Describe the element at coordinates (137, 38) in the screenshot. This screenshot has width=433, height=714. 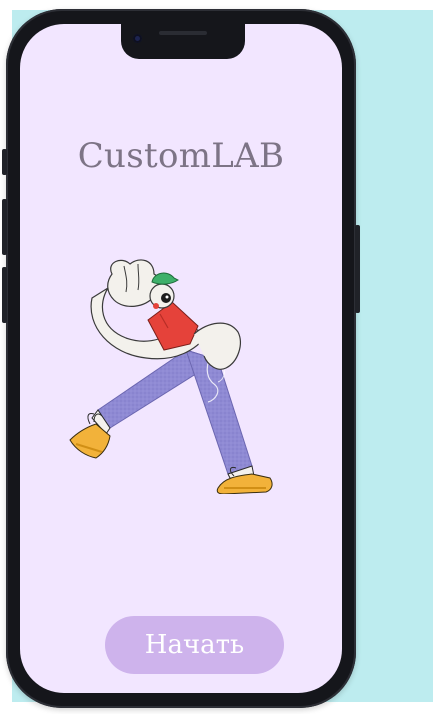
I see `front-camera-icon` at that location.